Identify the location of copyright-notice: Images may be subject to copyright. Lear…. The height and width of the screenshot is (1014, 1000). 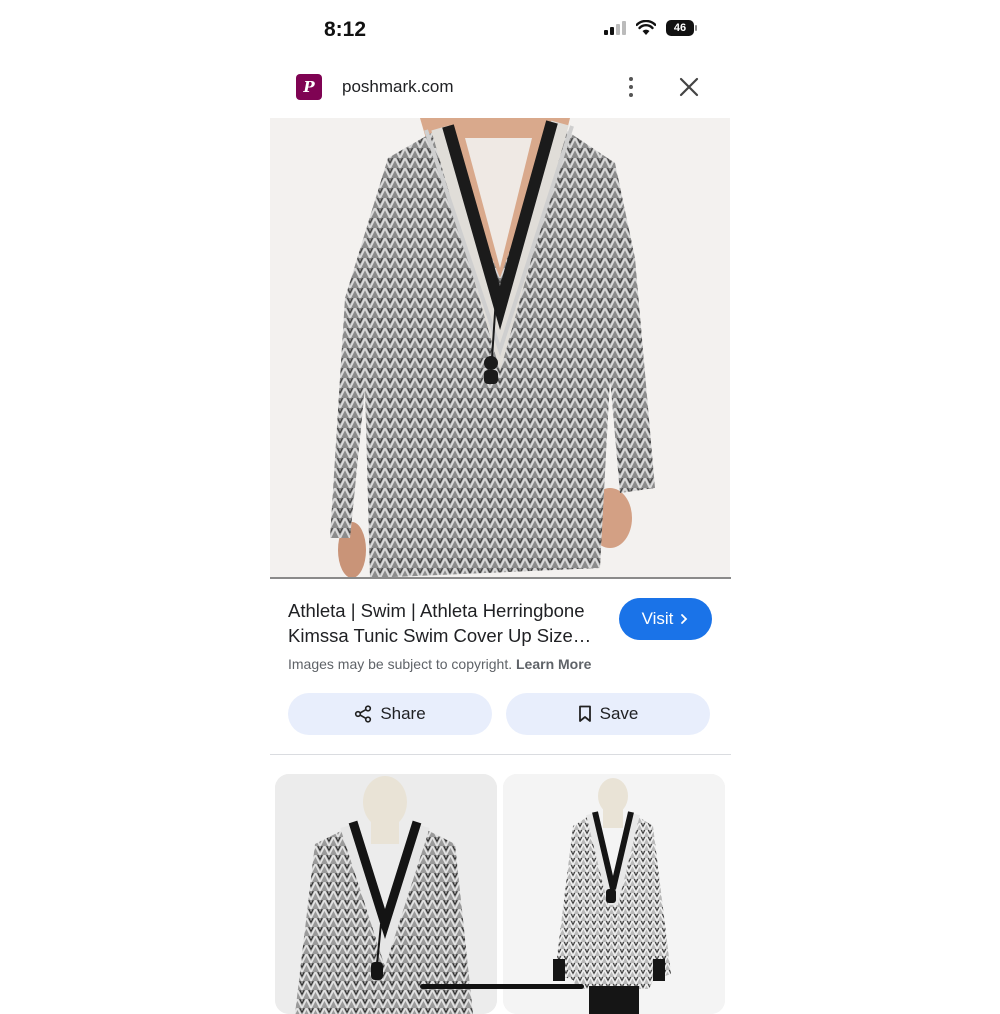
(439, 664).